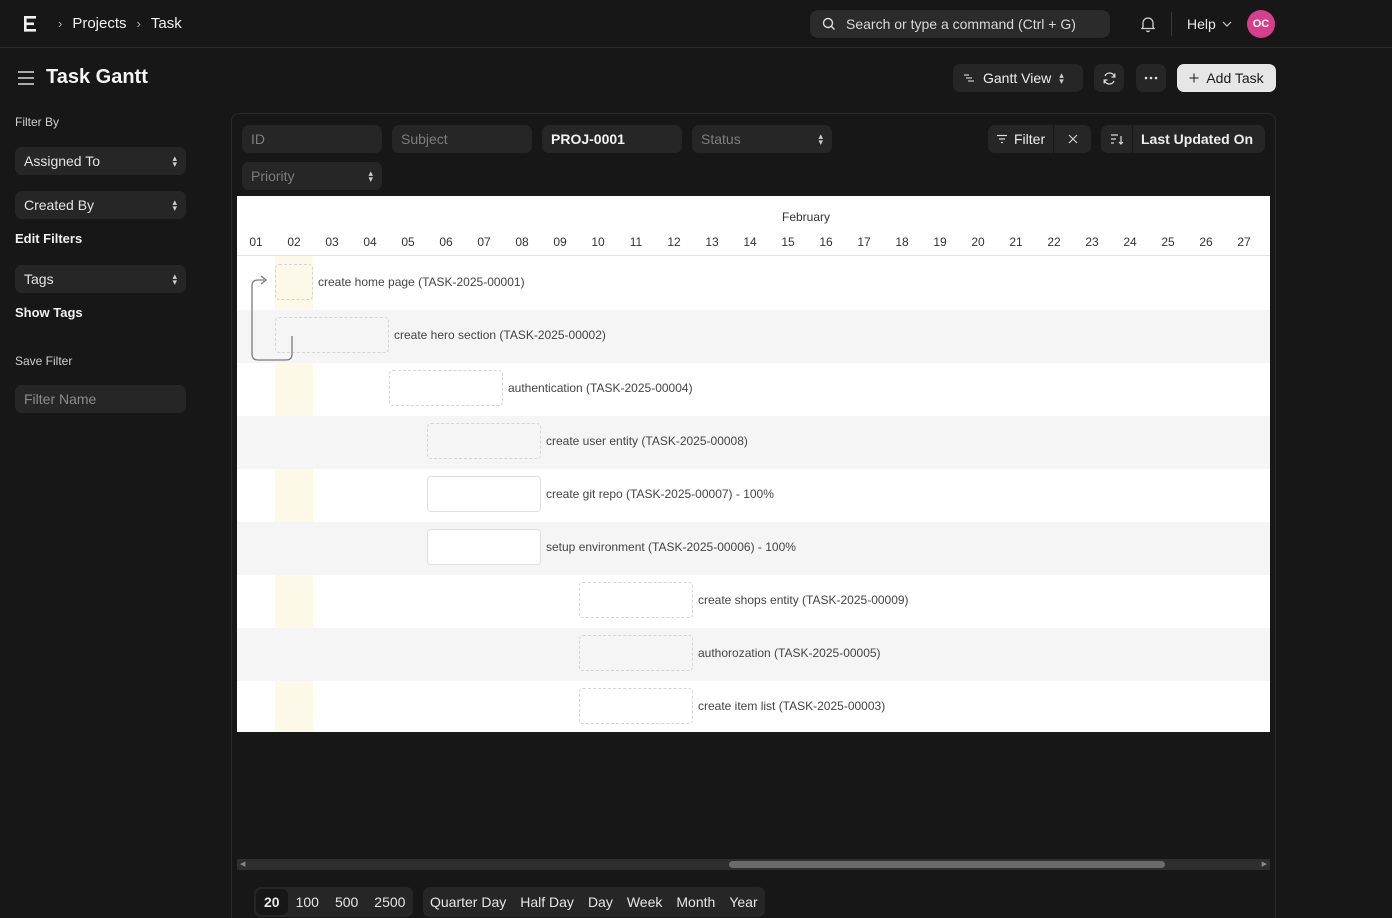 The width and height of the screenshot is (1392, 918). Describe the element at coordinates (59, 205) in the screenshot. I see `created-by-label: Created By` at that location.